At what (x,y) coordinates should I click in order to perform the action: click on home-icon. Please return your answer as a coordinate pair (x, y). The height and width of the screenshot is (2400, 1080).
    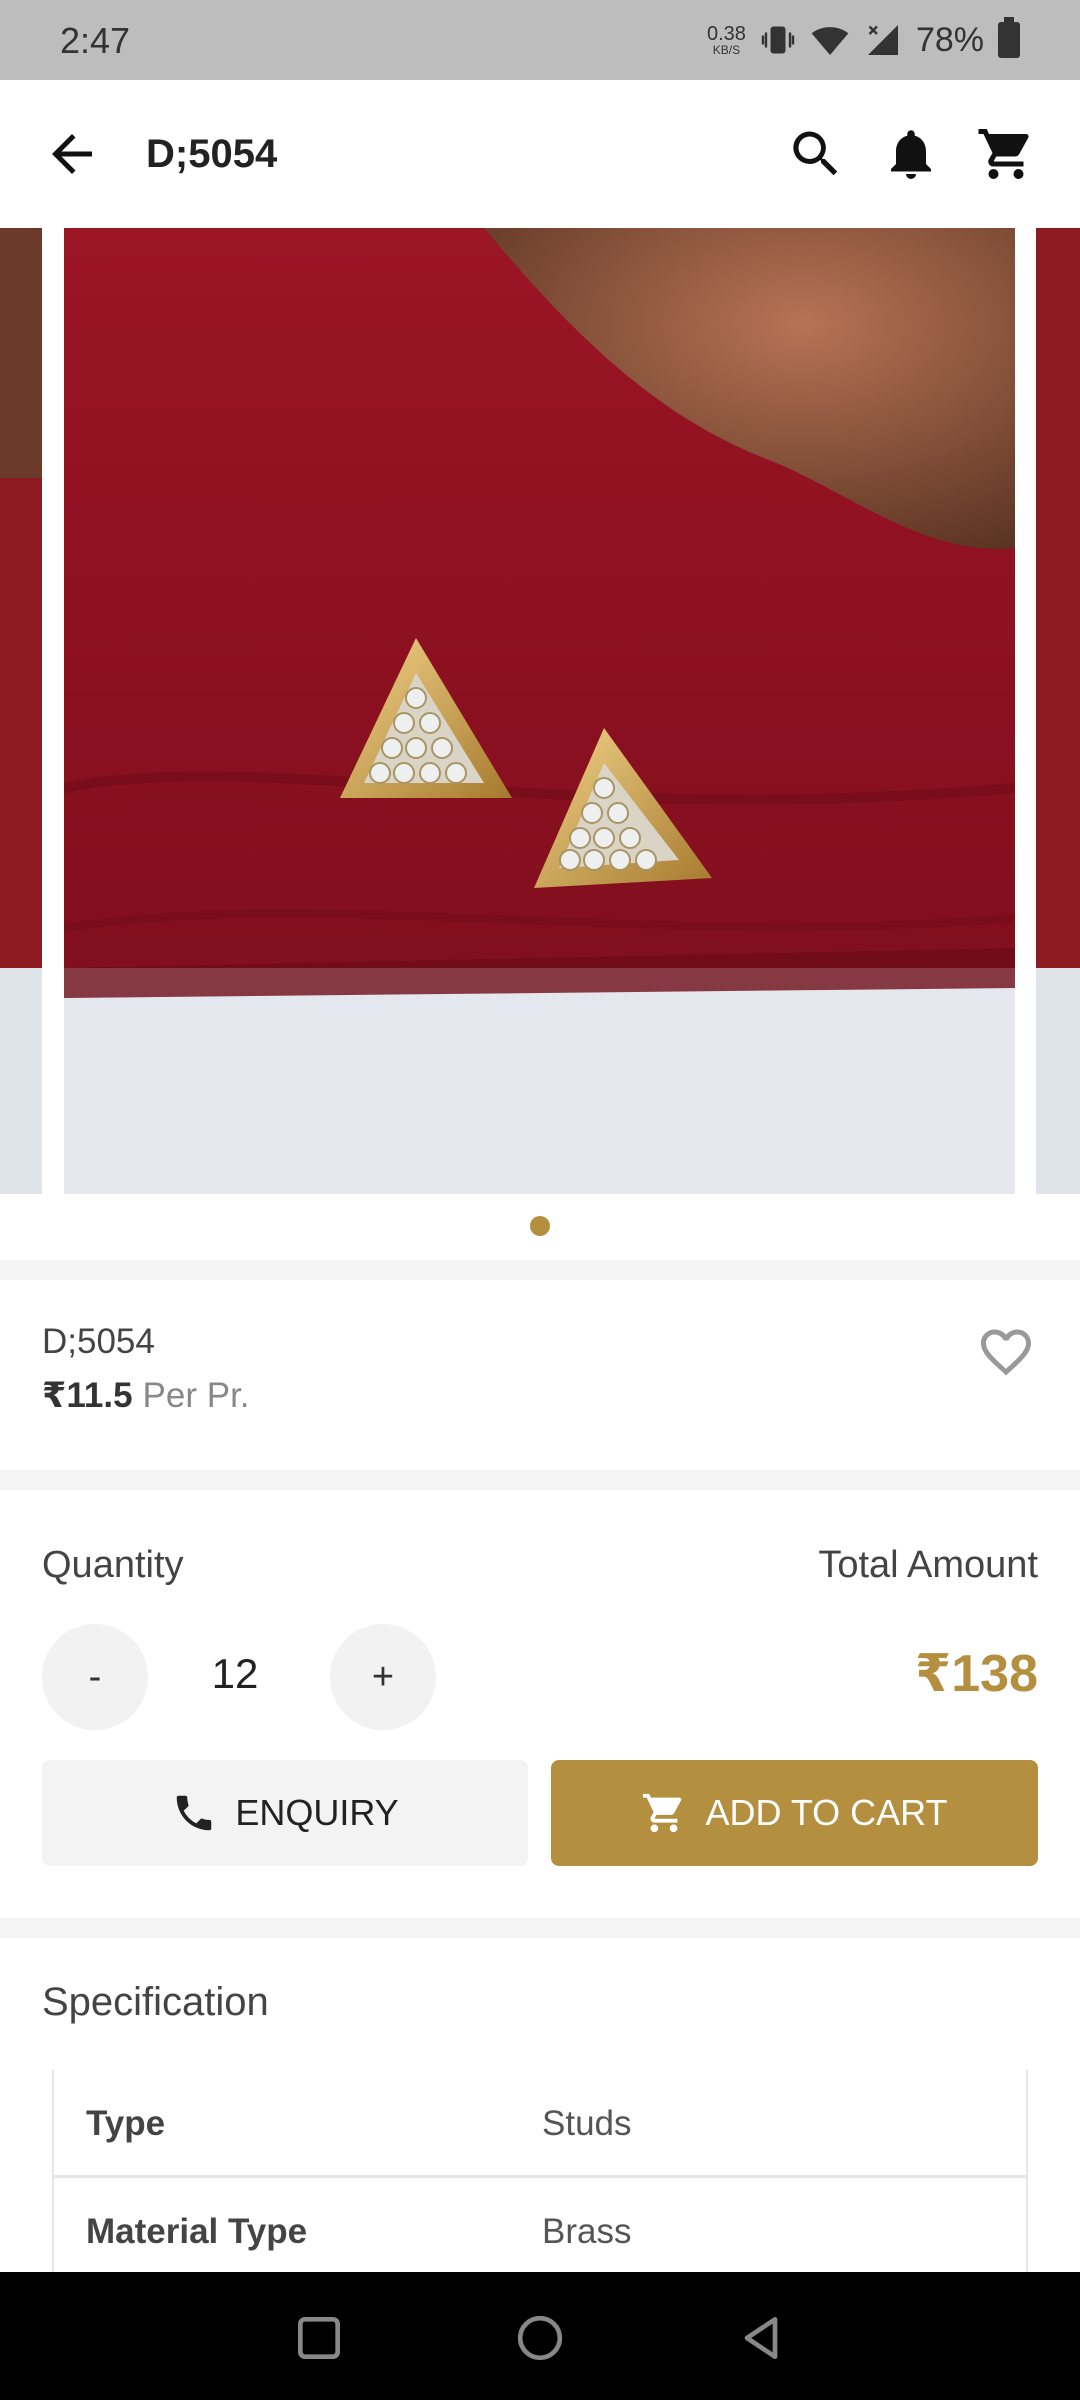
    Looking at the image, I should click on (540, 2338).